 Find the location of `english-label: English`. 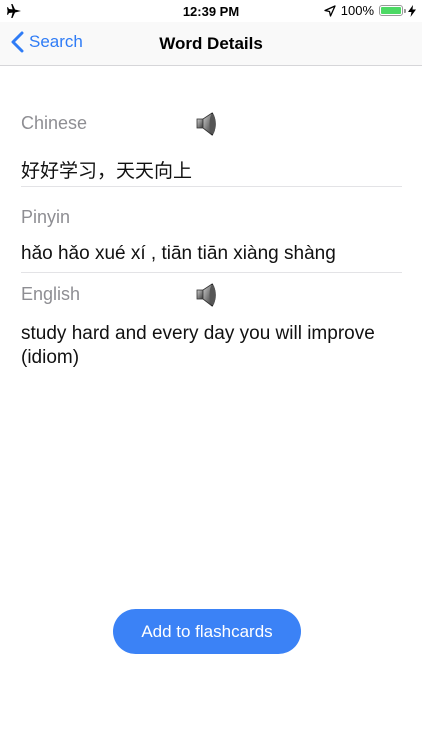

english-label: English is located at coordinates (51, 294).